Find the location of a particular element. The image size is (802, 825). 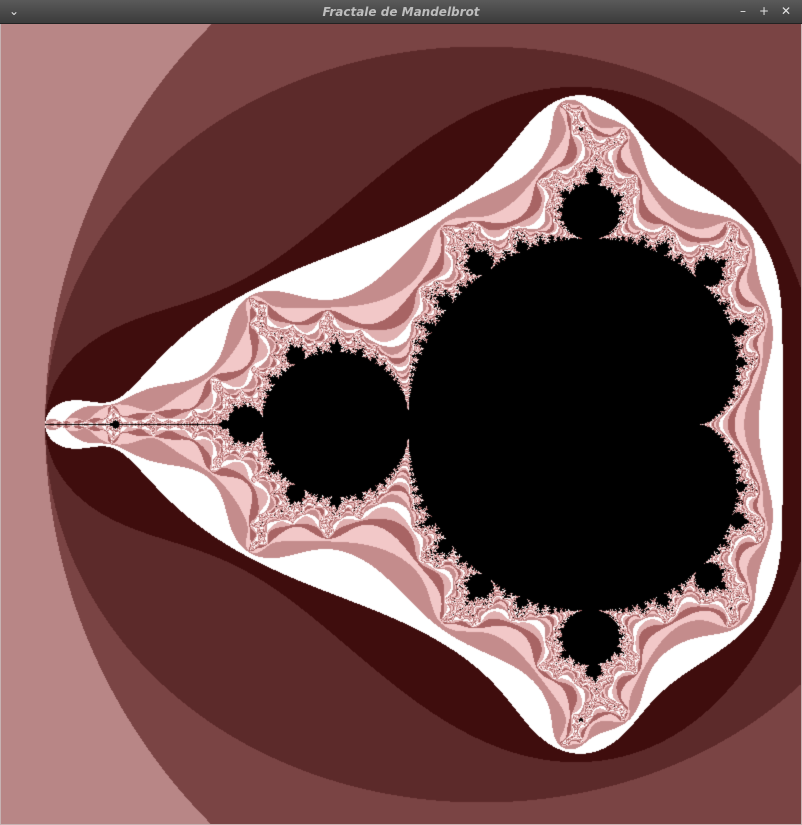

title-bar: ⌄ Fractale de Mandelbrot – + ✕ is located at coordinates (401, 12).